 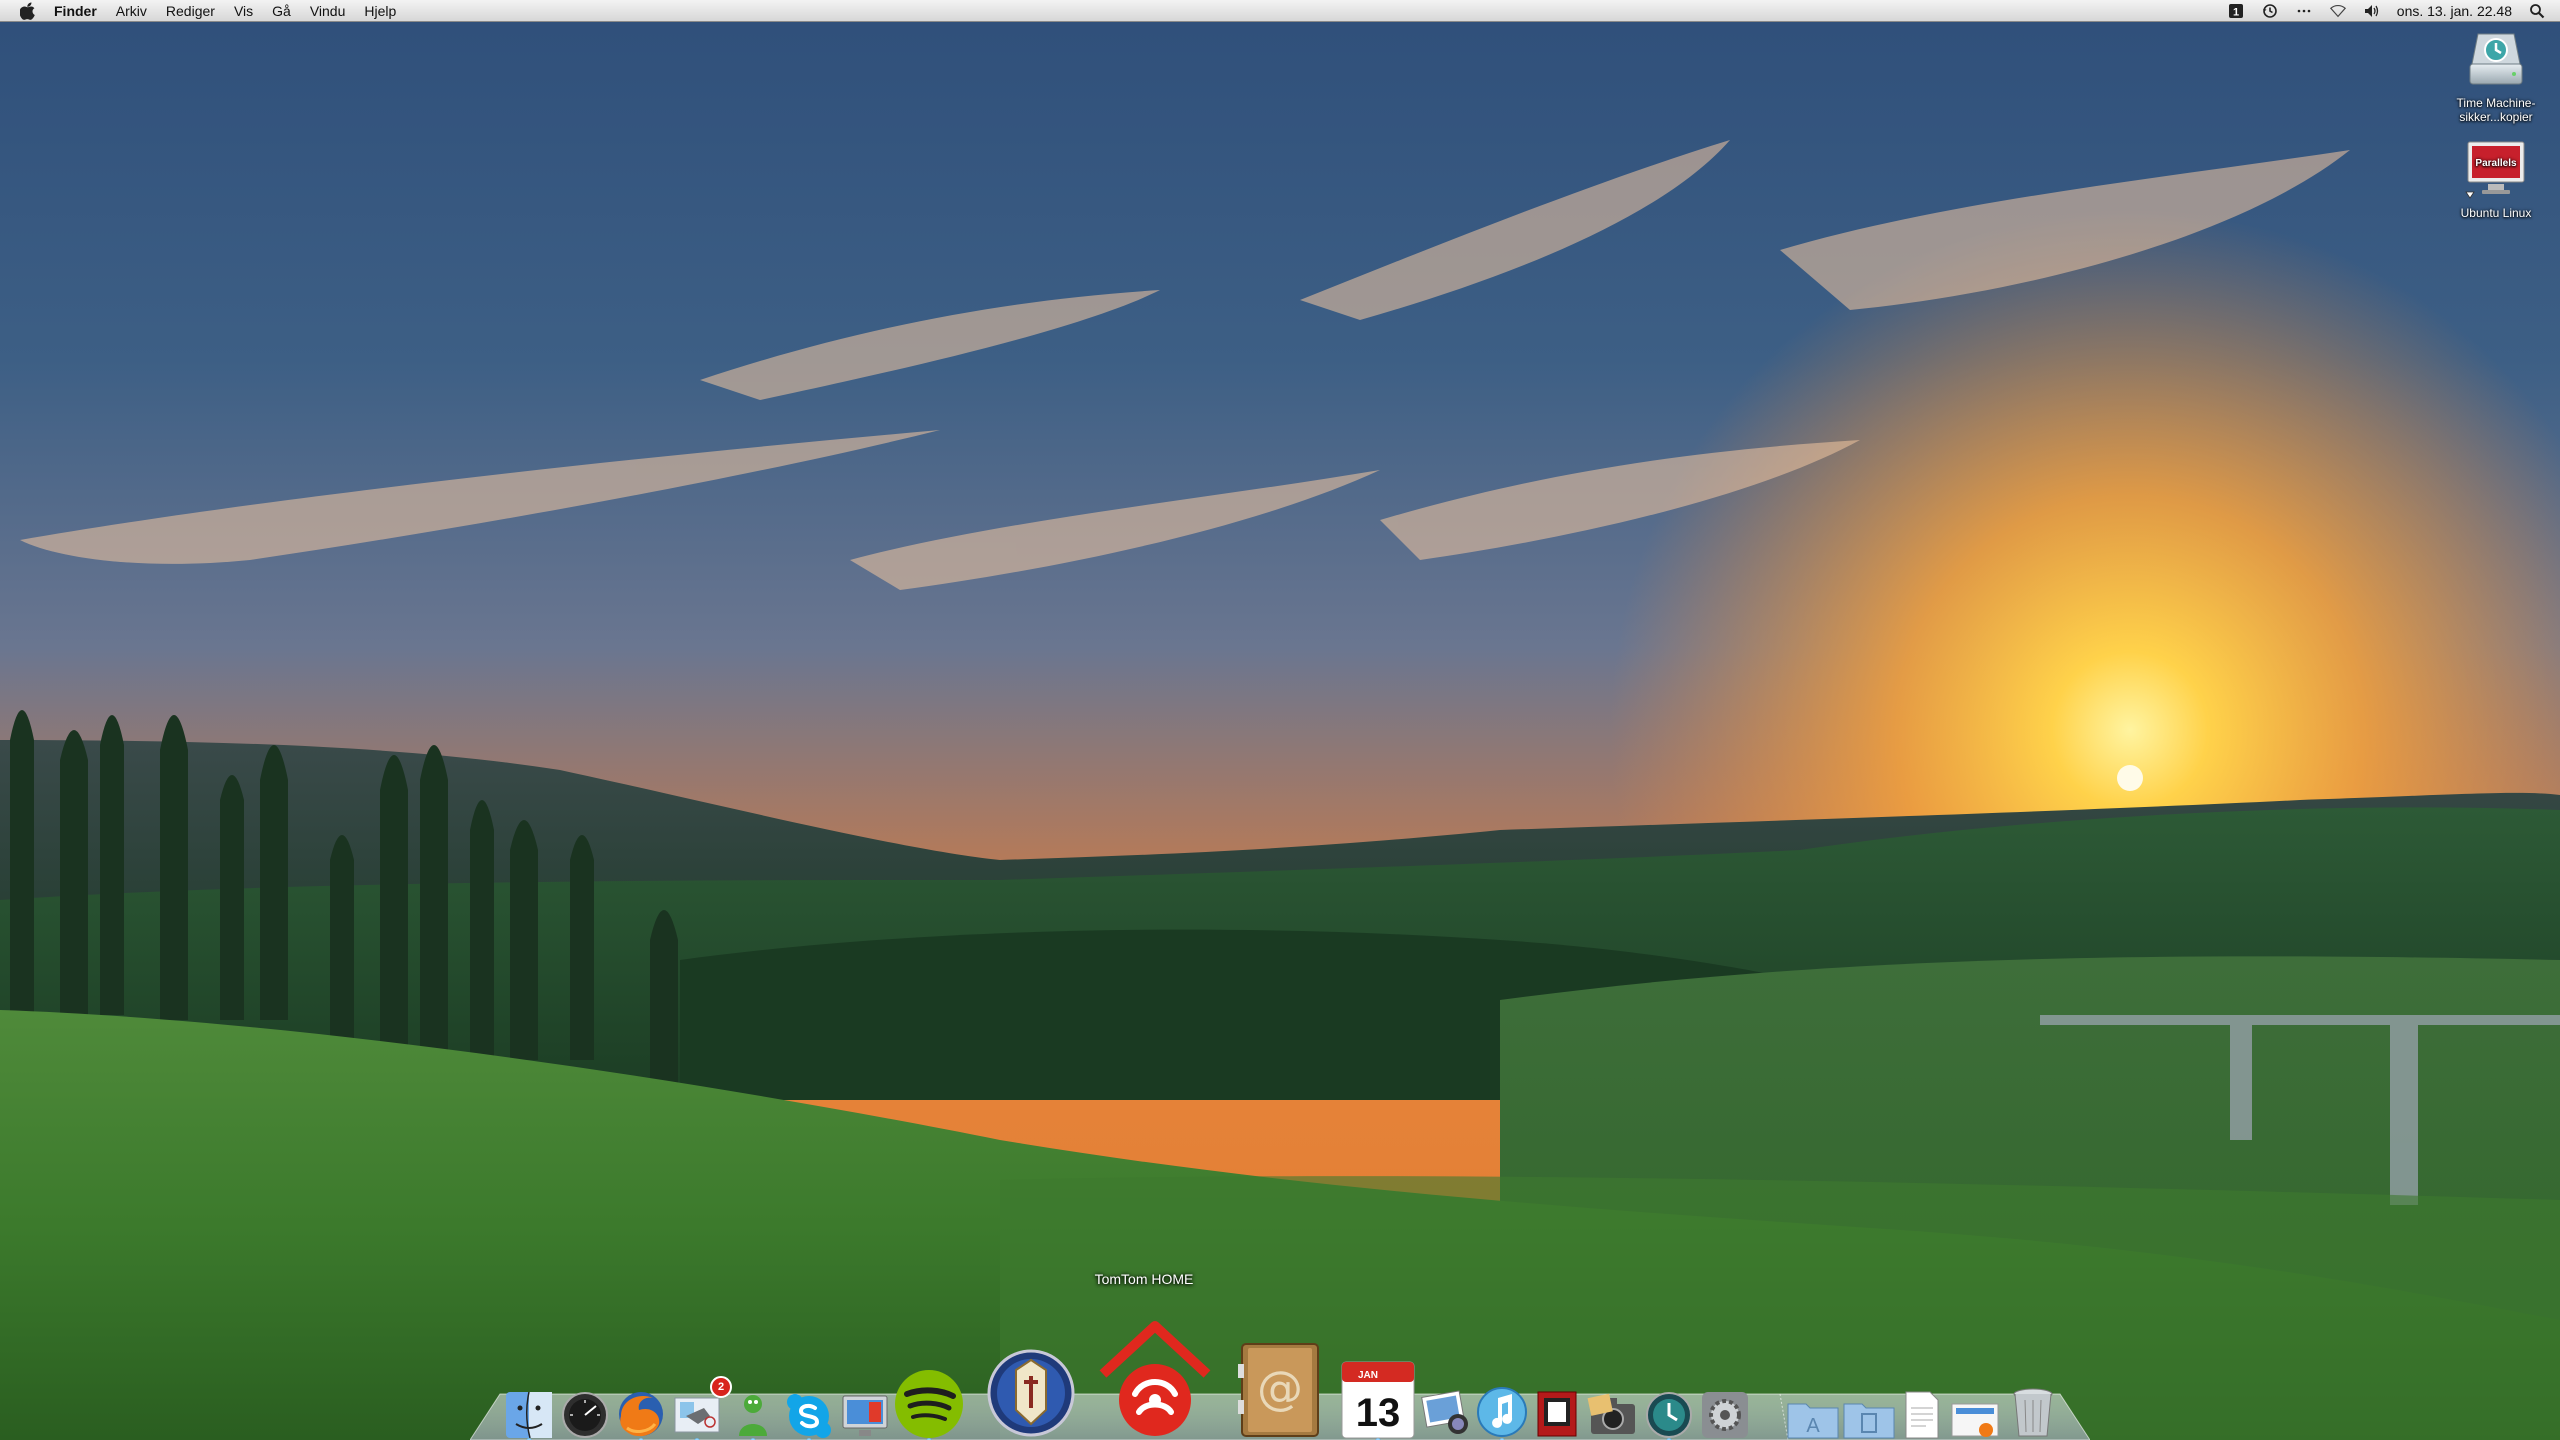 I want to click on itunes-icon, so click(x=1502, y=1412).